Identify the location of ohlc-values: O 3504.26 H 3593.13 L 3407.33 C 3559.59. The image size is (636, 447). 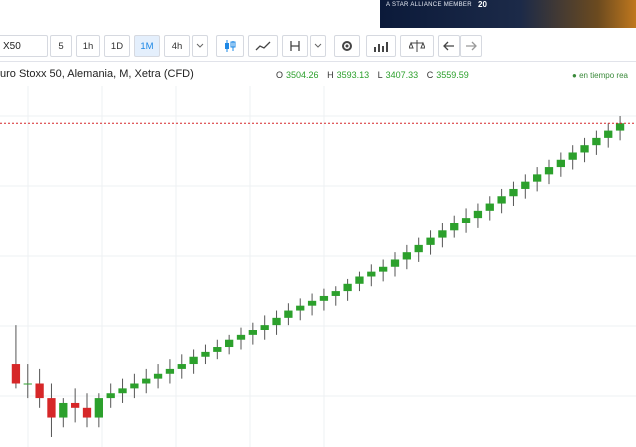
(375, 75).